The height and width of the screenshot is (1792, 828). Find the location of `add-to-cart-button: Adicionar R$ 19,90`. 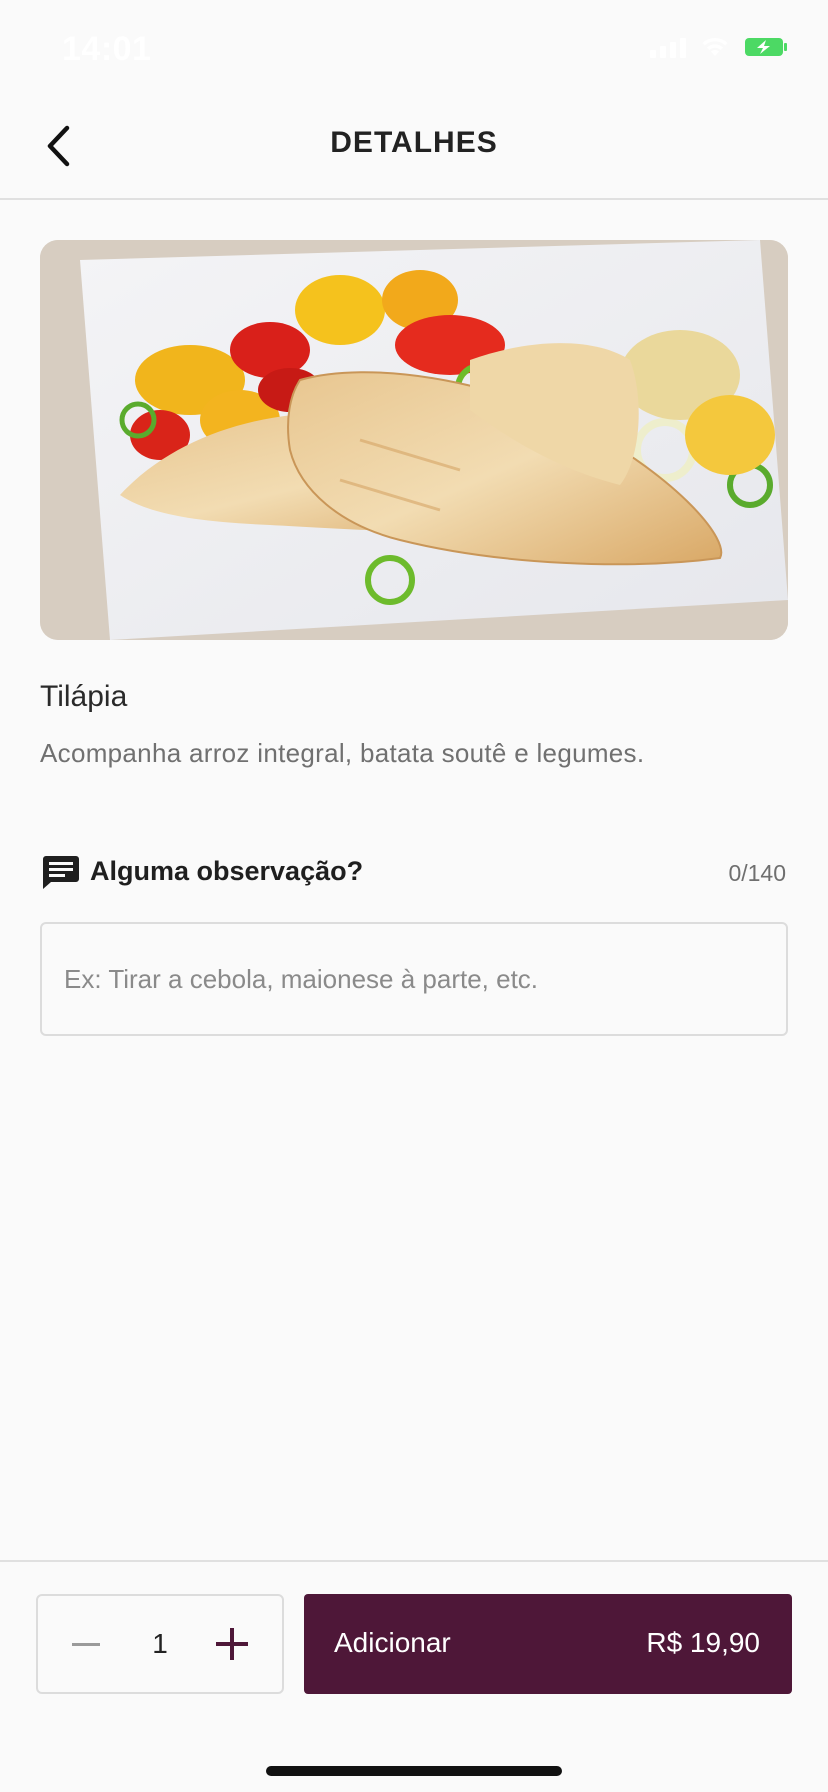

add-to-cart-button: Adicionar R$ 19,90 is located at coordinates (548, 1644).